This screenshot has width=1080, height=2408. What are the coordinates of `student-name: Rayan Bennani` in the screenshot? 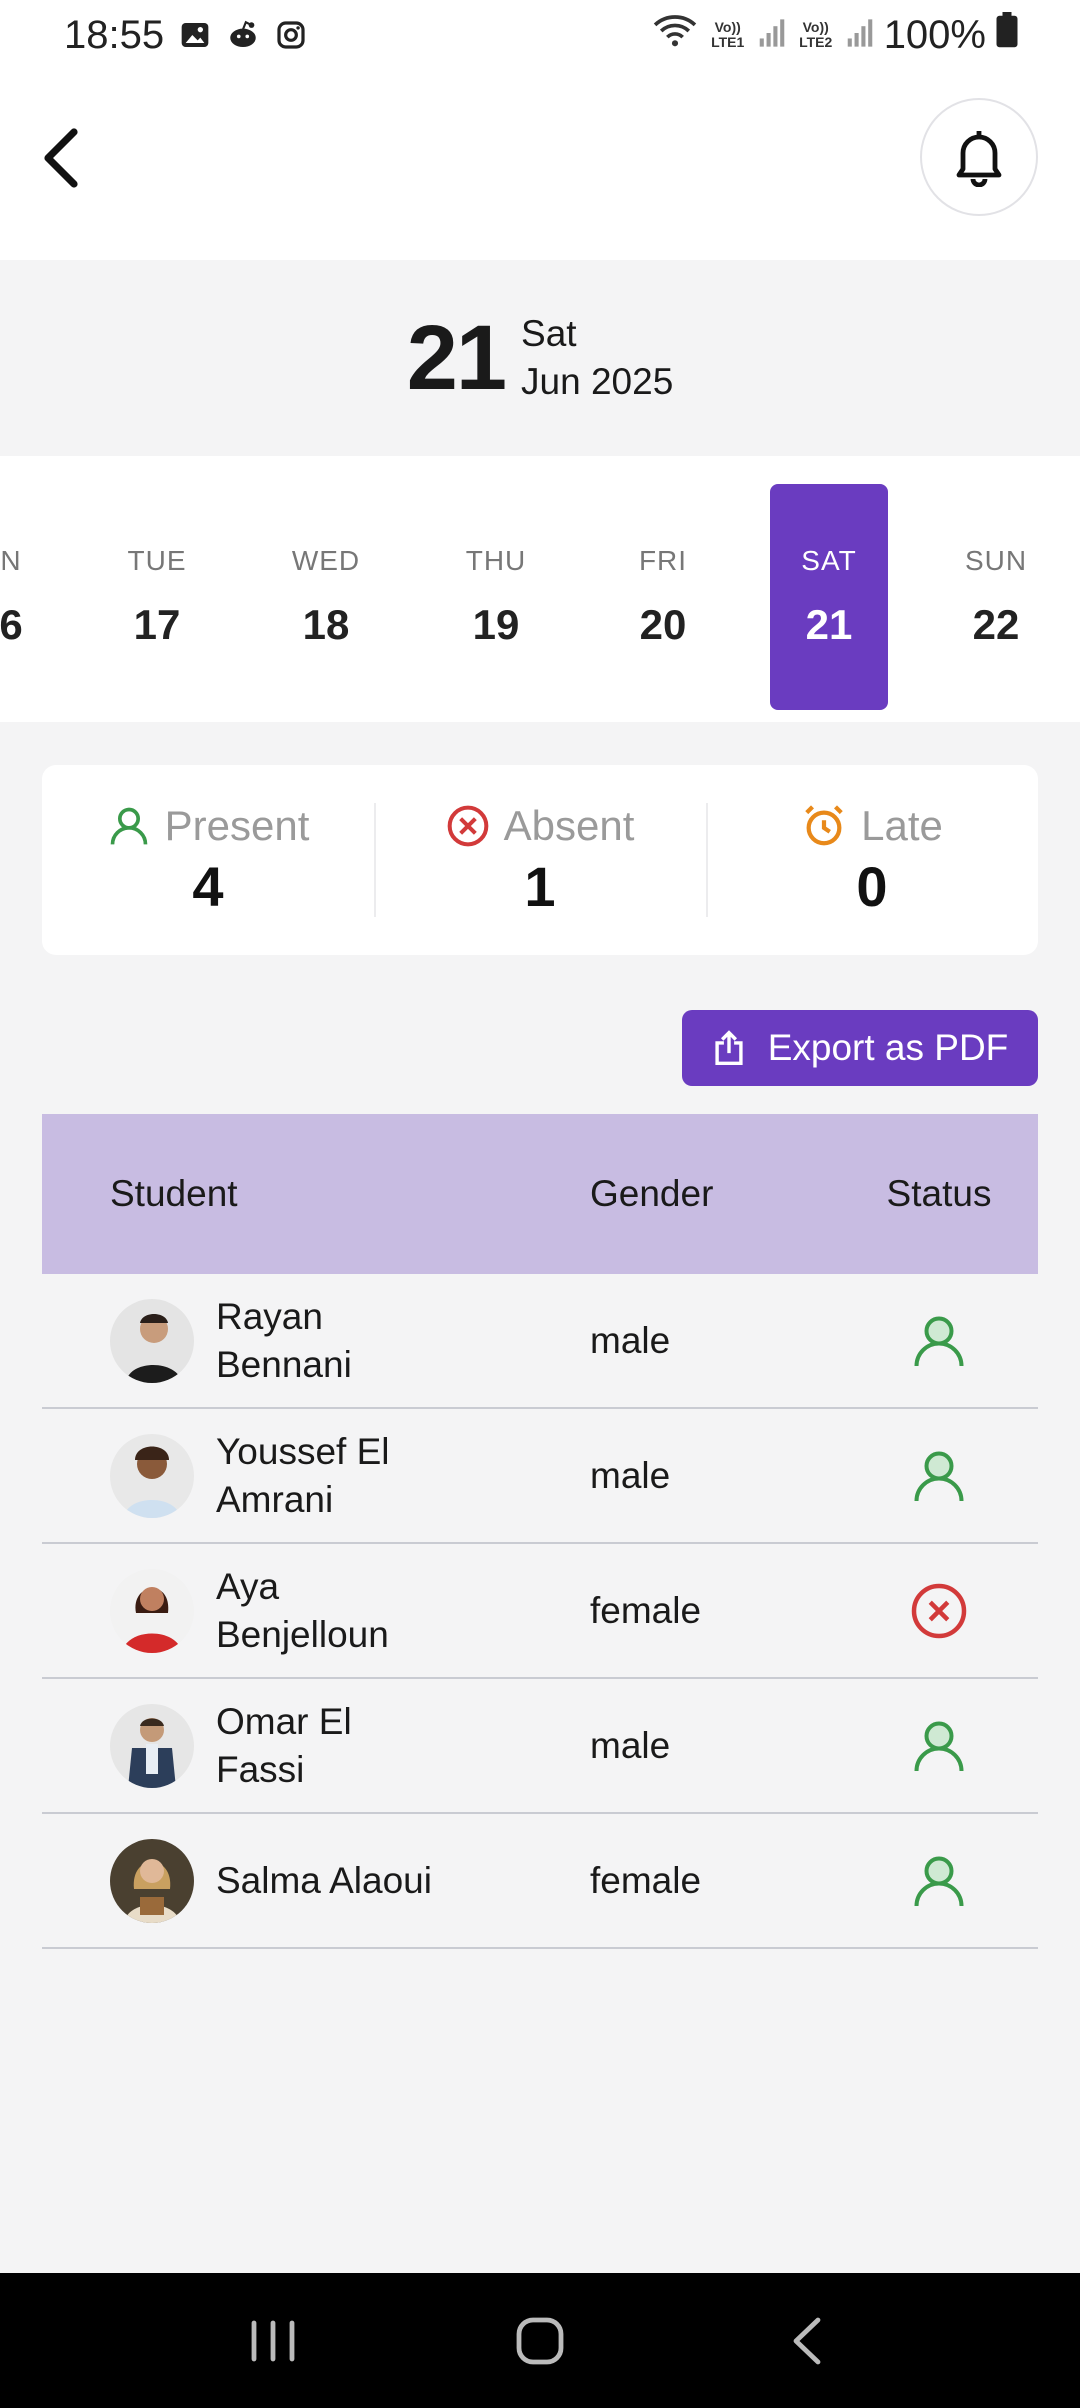 It's located at (284, 1340).